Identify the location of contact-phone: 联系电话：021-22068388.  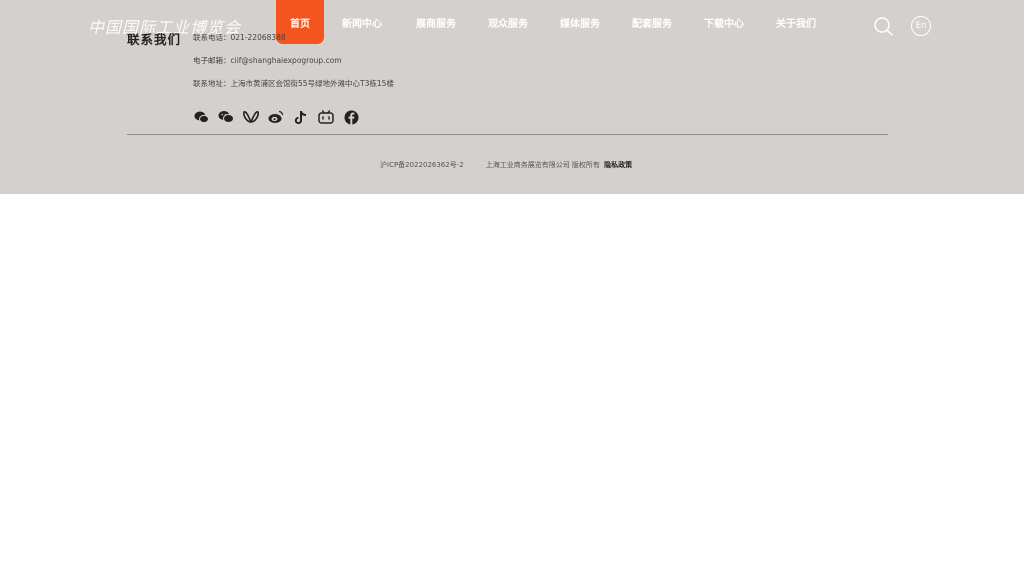
(239, 37).